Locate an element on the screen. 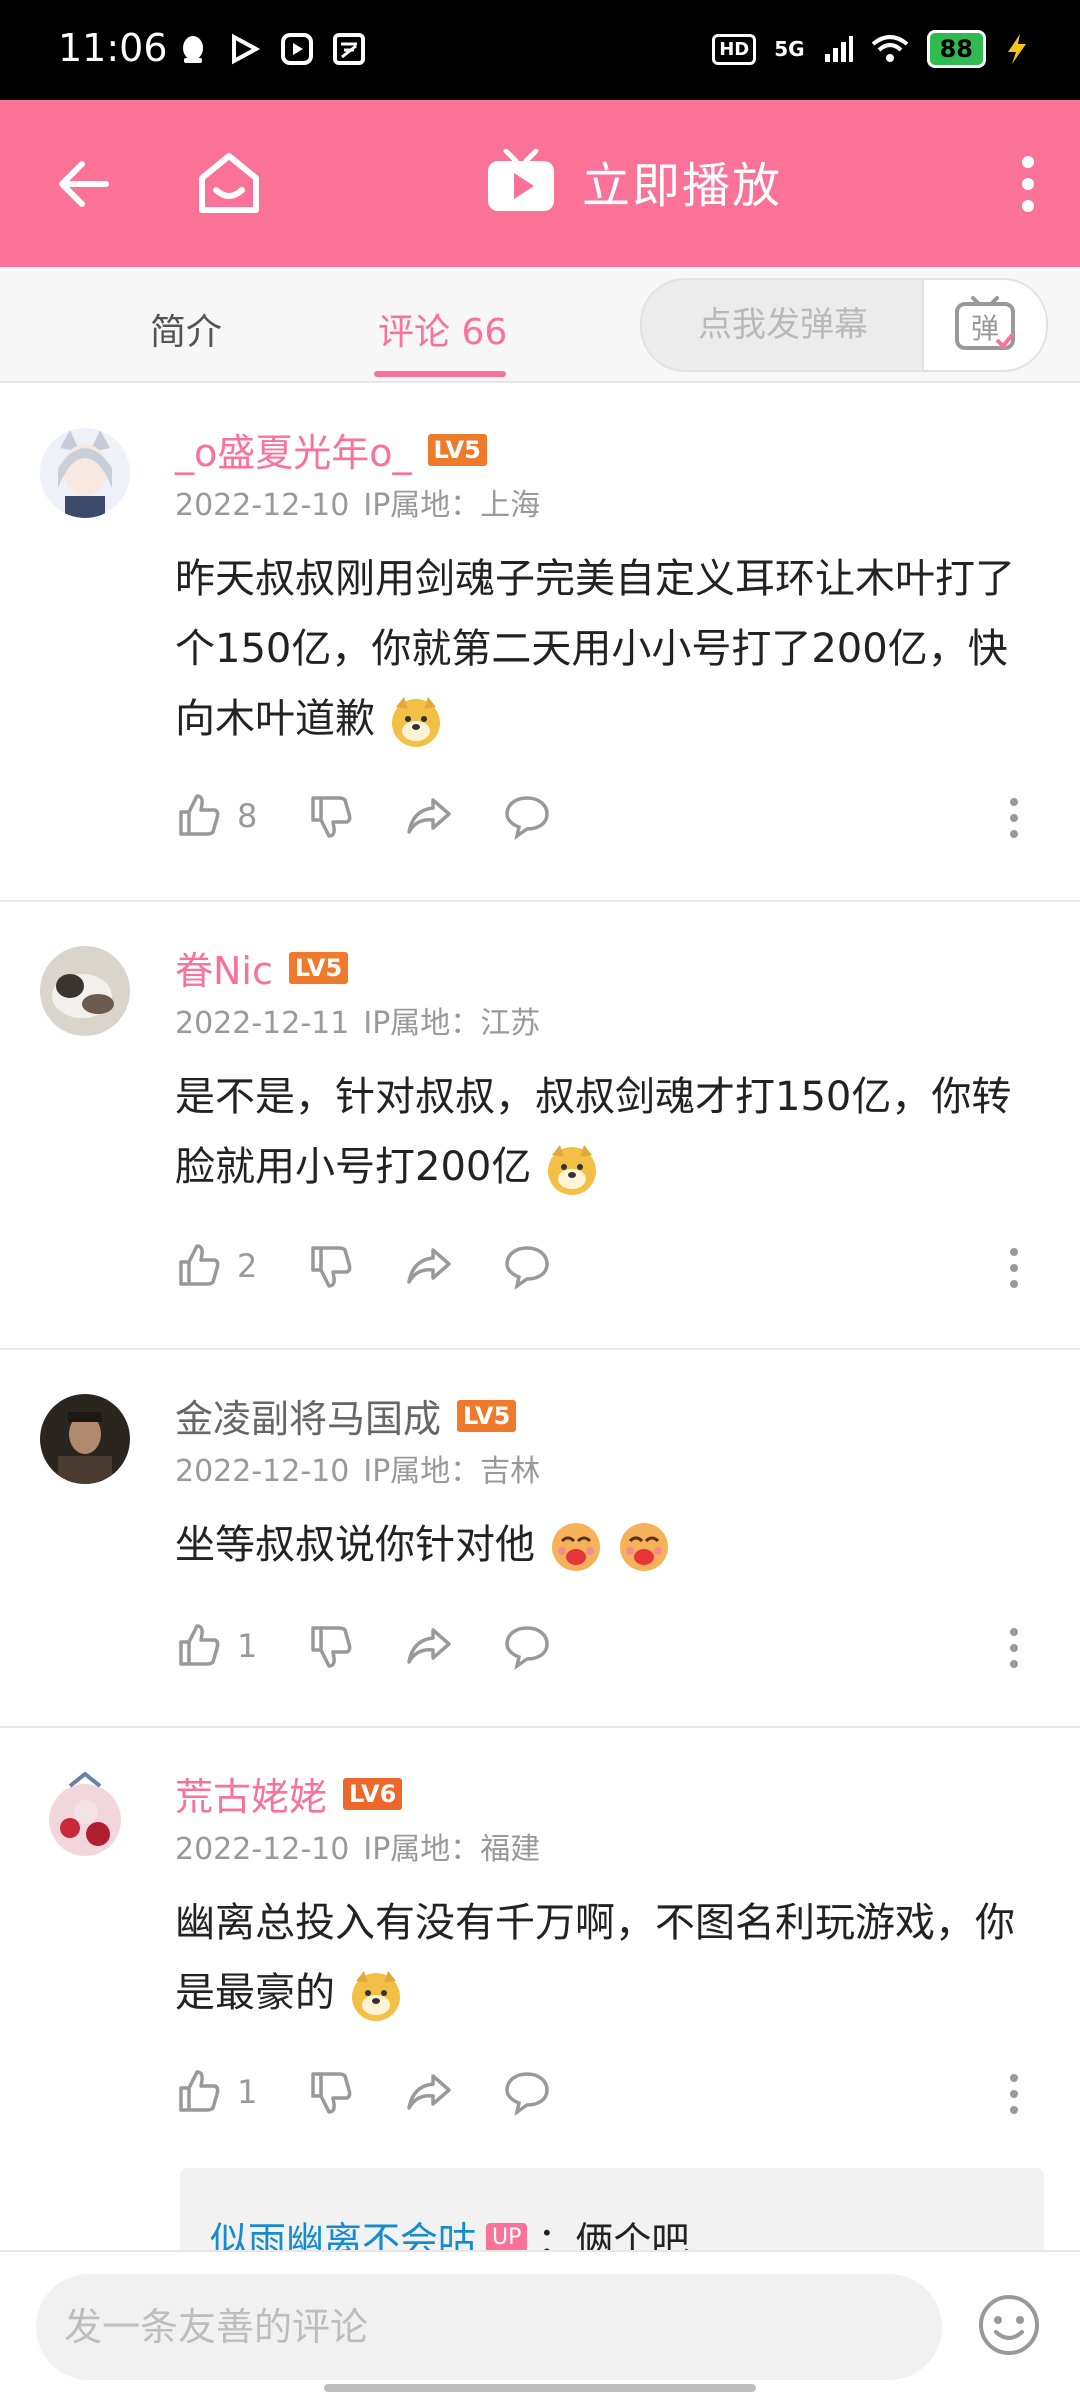 The width and height of the screenshot is (1080, 2402). tab-intro: 简介 is located at coordinates (186, 329).